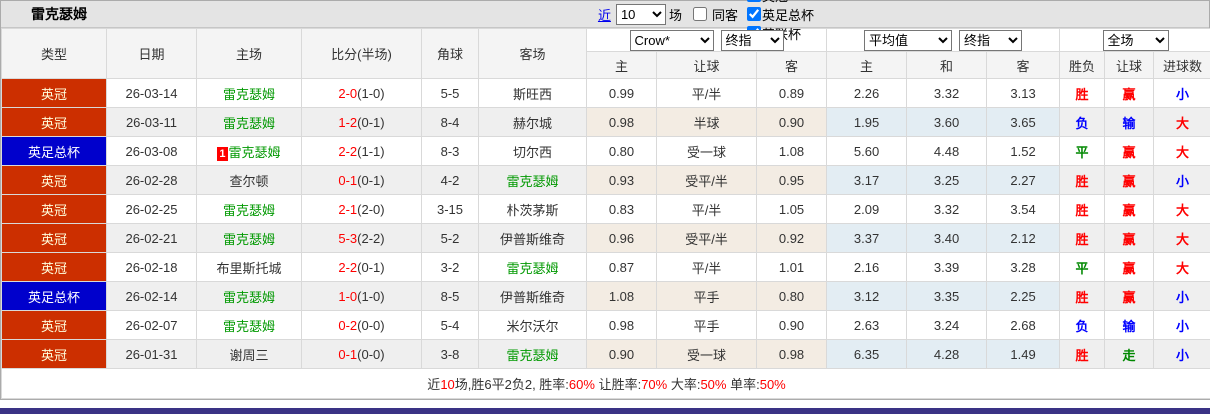  What do you see at coordinates (706, 93) in the screenshot?
I see `ah-handicap-cell: 平/半` at bounding box center [706, 93].